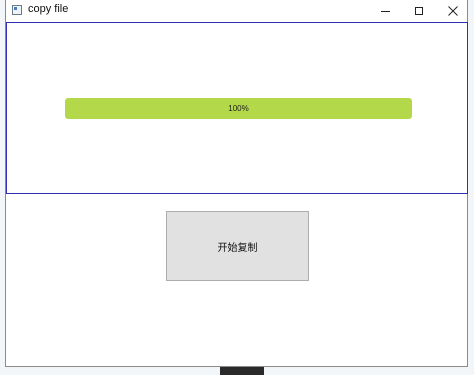 The height and width of the screenshot is (375, 474). What do you see at coordinates (236, 11) in the screenshot?
I see `title-bar: copy file` at bounding box center [236, 11].